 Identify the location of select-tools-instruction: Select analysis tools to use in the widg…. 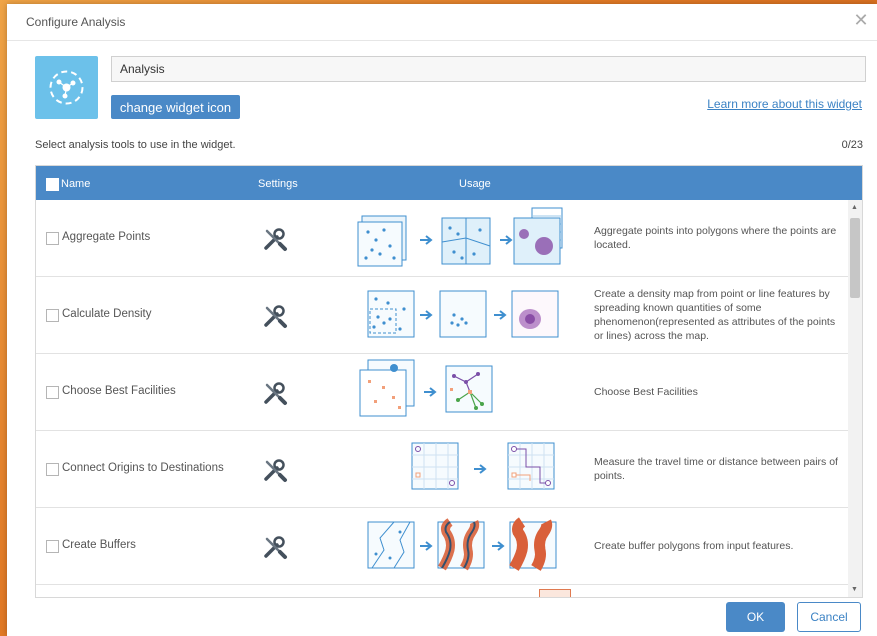
(135, 145).